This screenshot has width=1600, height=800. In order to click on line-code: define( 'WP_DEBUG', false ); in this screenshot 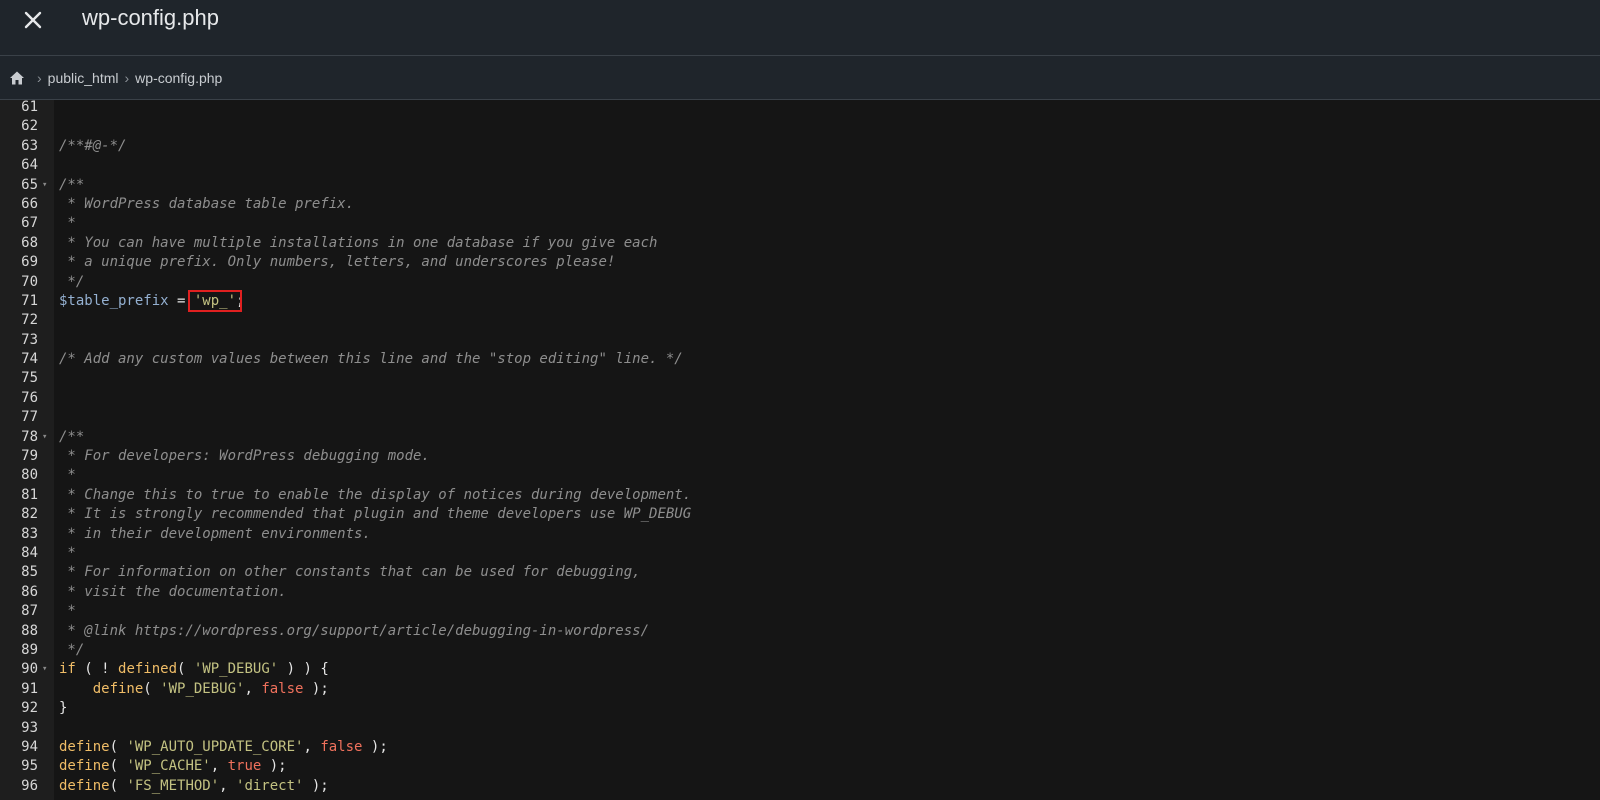, I will do `click(194, 689)`.